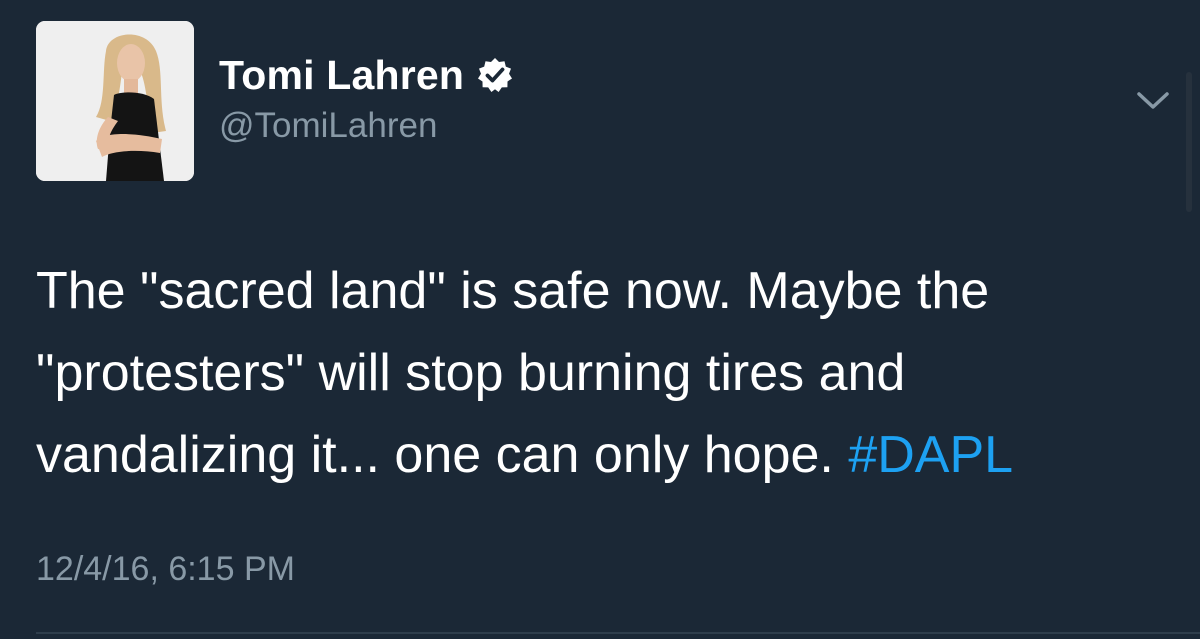 Image resolution: width=1200 pixels, height=639 pixels. I want to click on divider, so click(618, 633).